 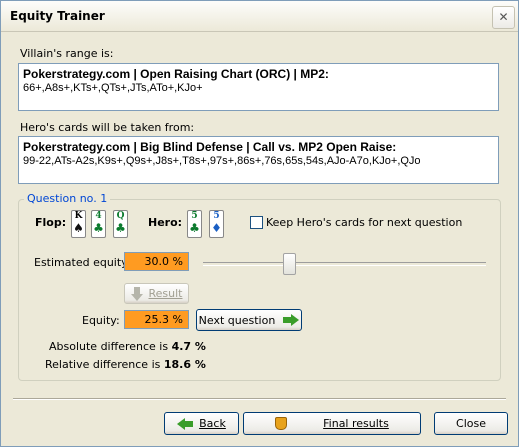 What do you see at coordinates (156, 319) in the screenshot?
I see `equity-result-field: 25.3 %` at bounding box center [156, 319].